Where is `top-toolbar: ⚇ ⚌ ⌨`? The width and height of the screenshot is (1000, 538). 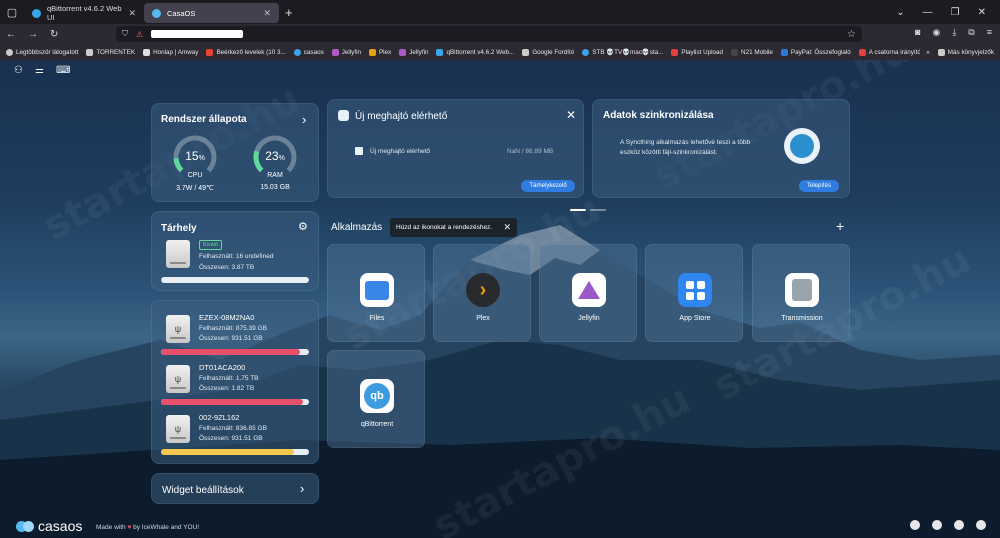 top-toolbar: ⚇ ⚌ ⌨ is located at coordinates (42, 70).